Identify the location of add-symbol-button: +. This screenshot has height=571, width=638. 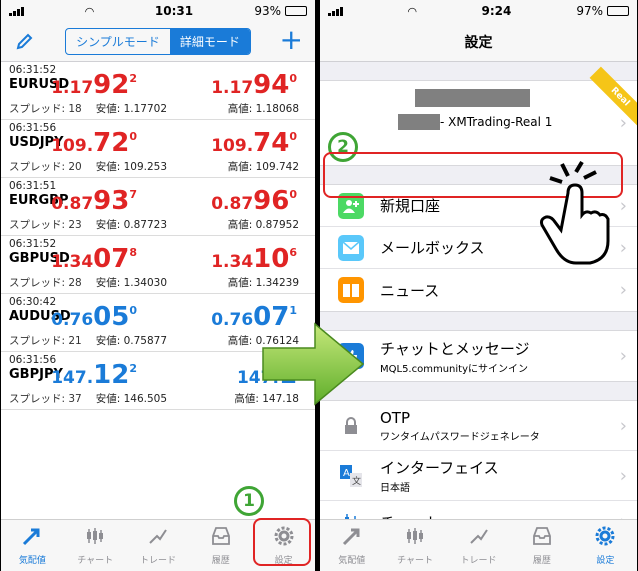
(291, 40).